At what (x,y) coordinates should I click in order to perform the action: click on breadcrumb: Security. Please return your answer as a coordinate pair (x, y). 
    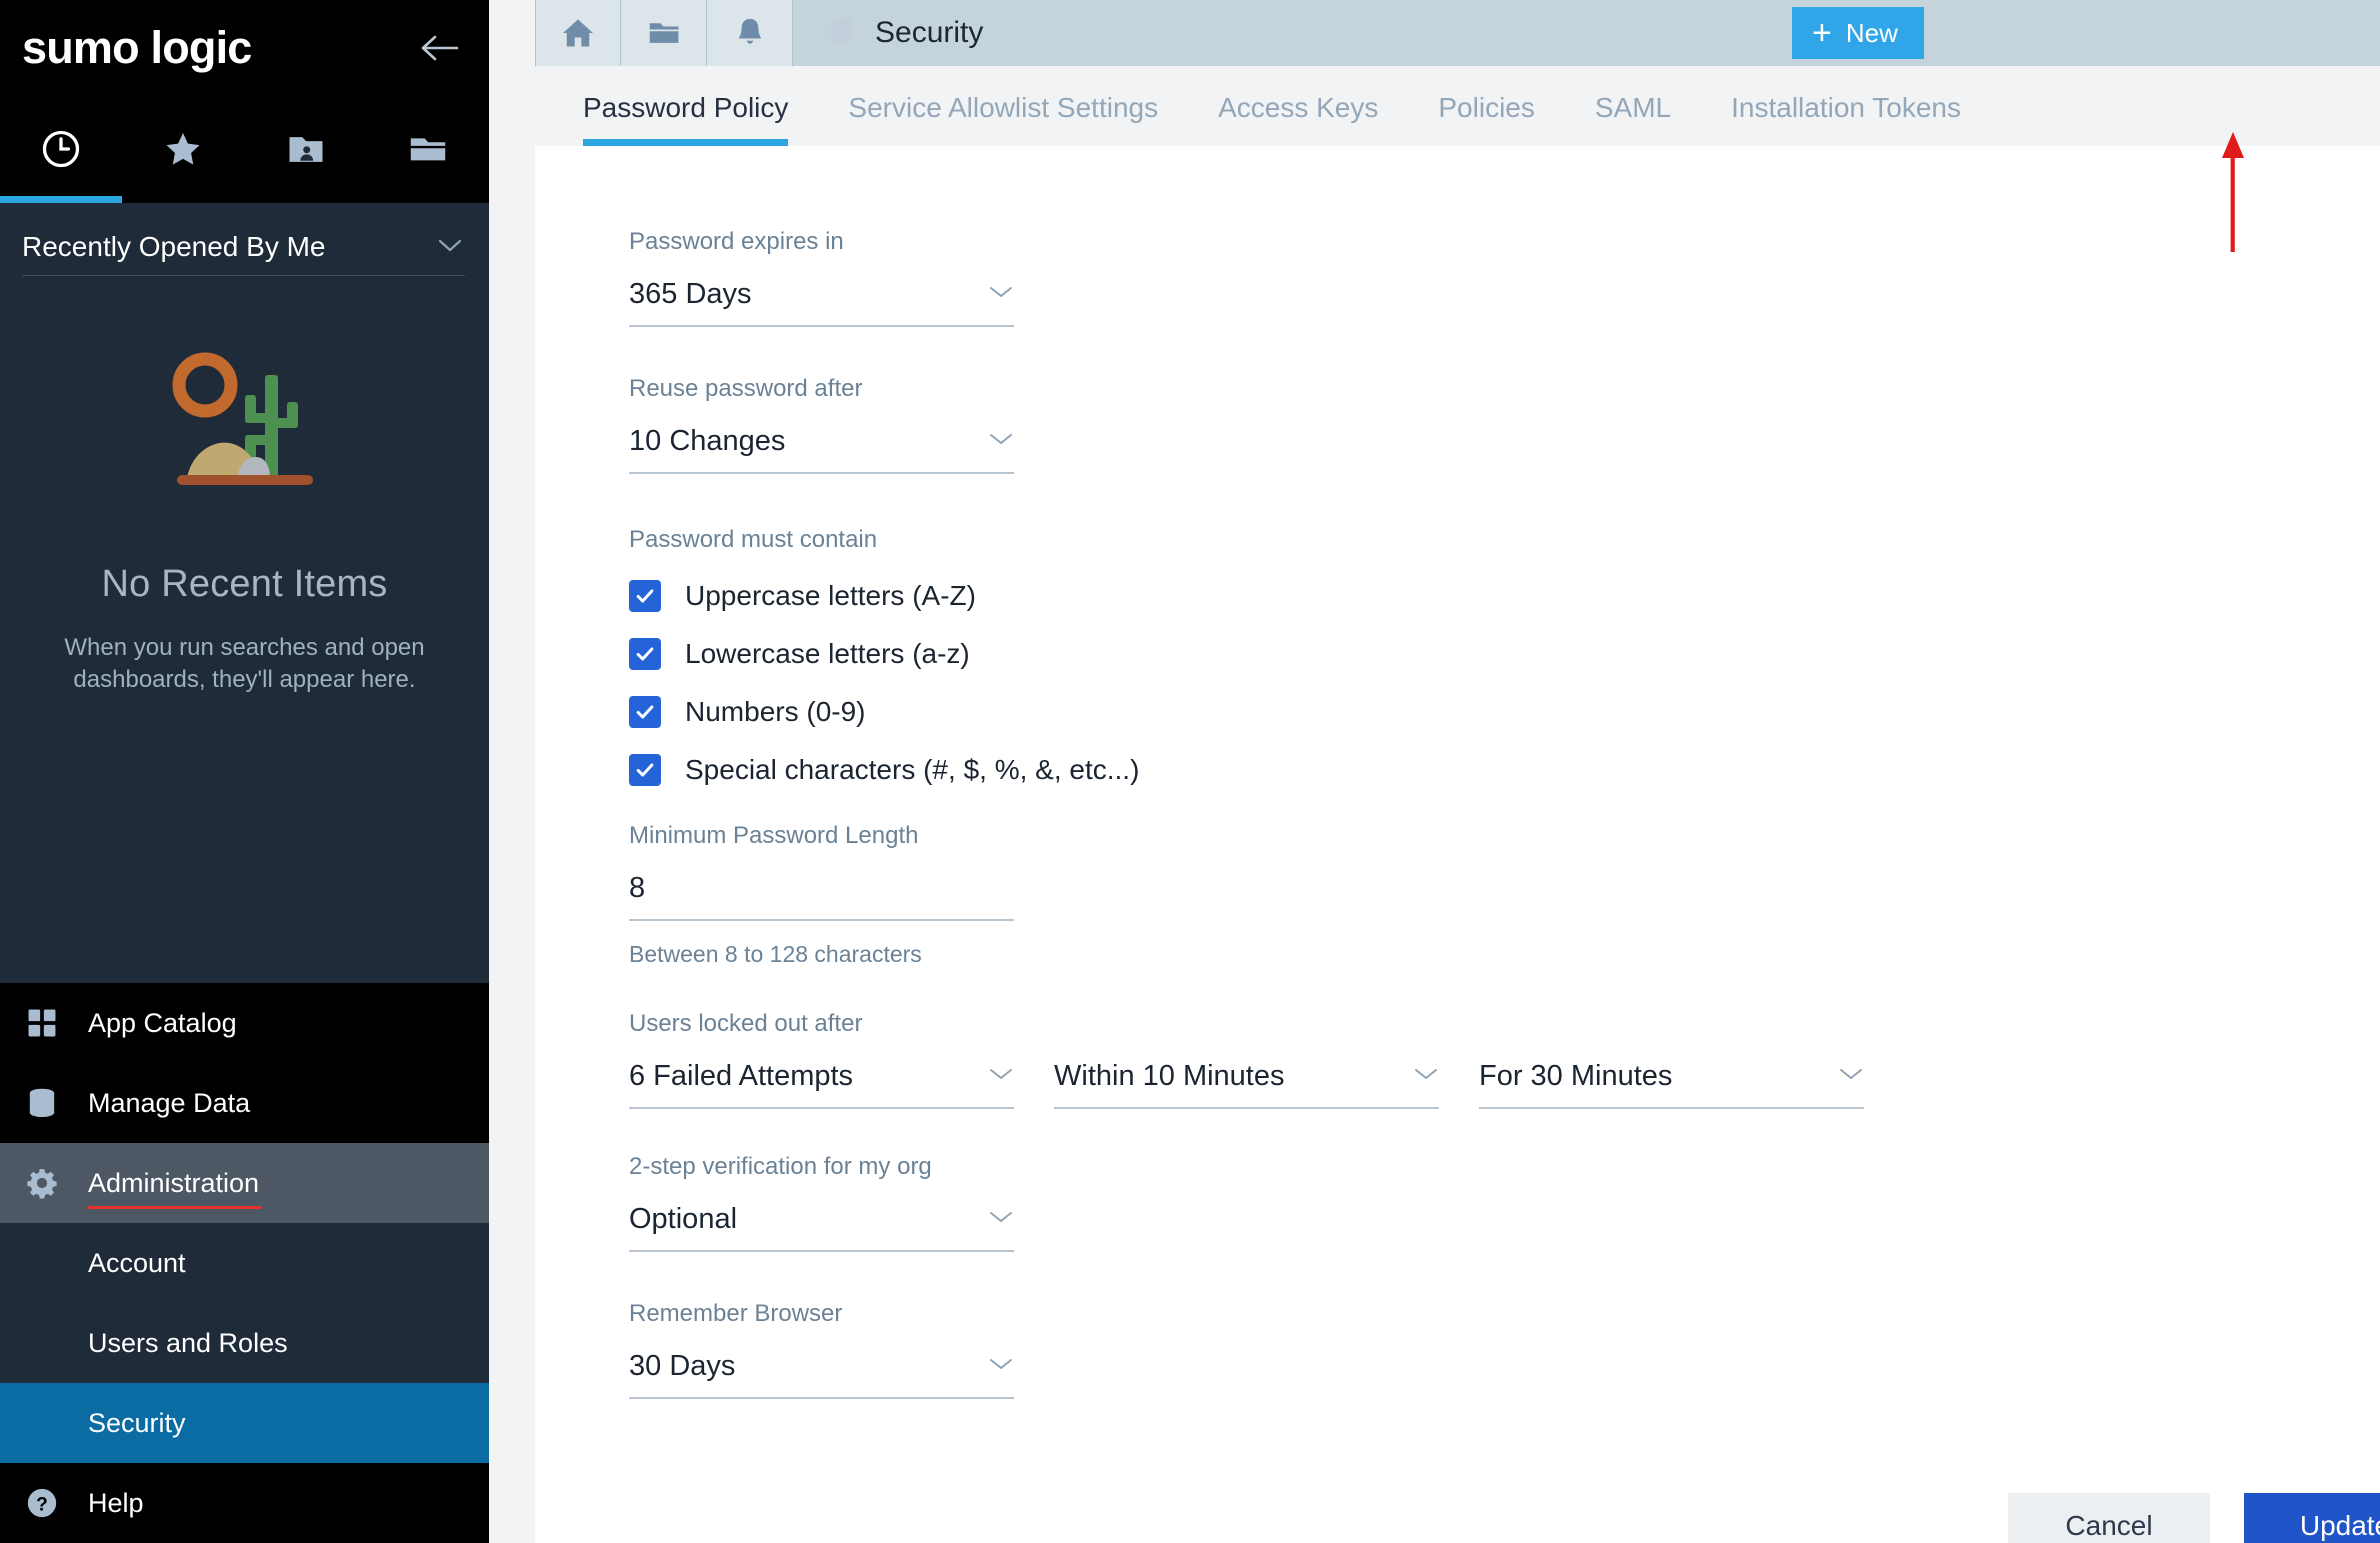
    Looking at the image, I should click on (888, 33).